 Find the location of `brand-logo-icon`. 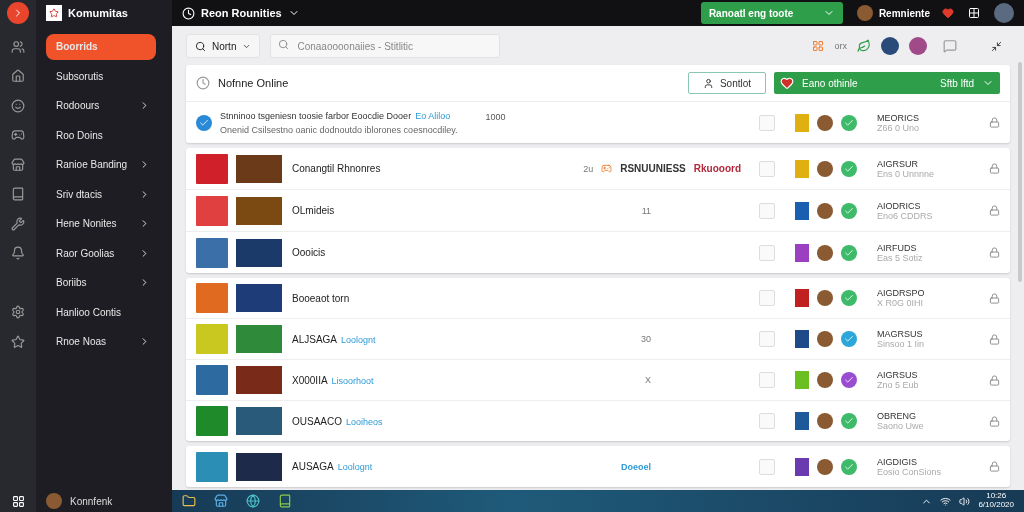

brand-logo-icon is located at coordinates (54, 13).